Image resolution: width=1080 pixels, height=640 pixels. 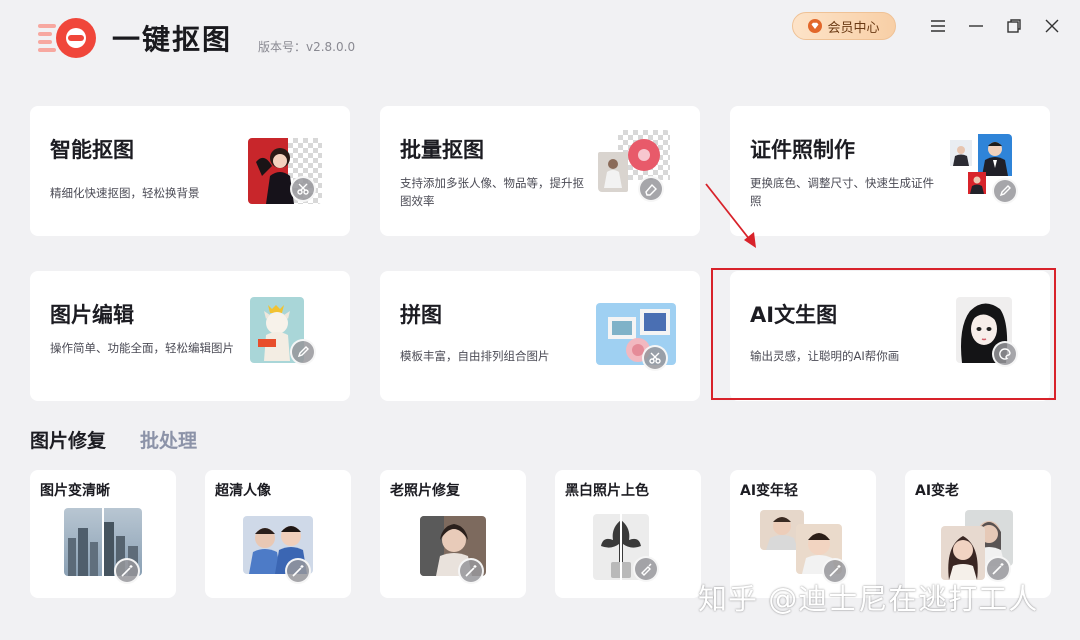 I want to click on minimize-button, so click(x=976, y=26).